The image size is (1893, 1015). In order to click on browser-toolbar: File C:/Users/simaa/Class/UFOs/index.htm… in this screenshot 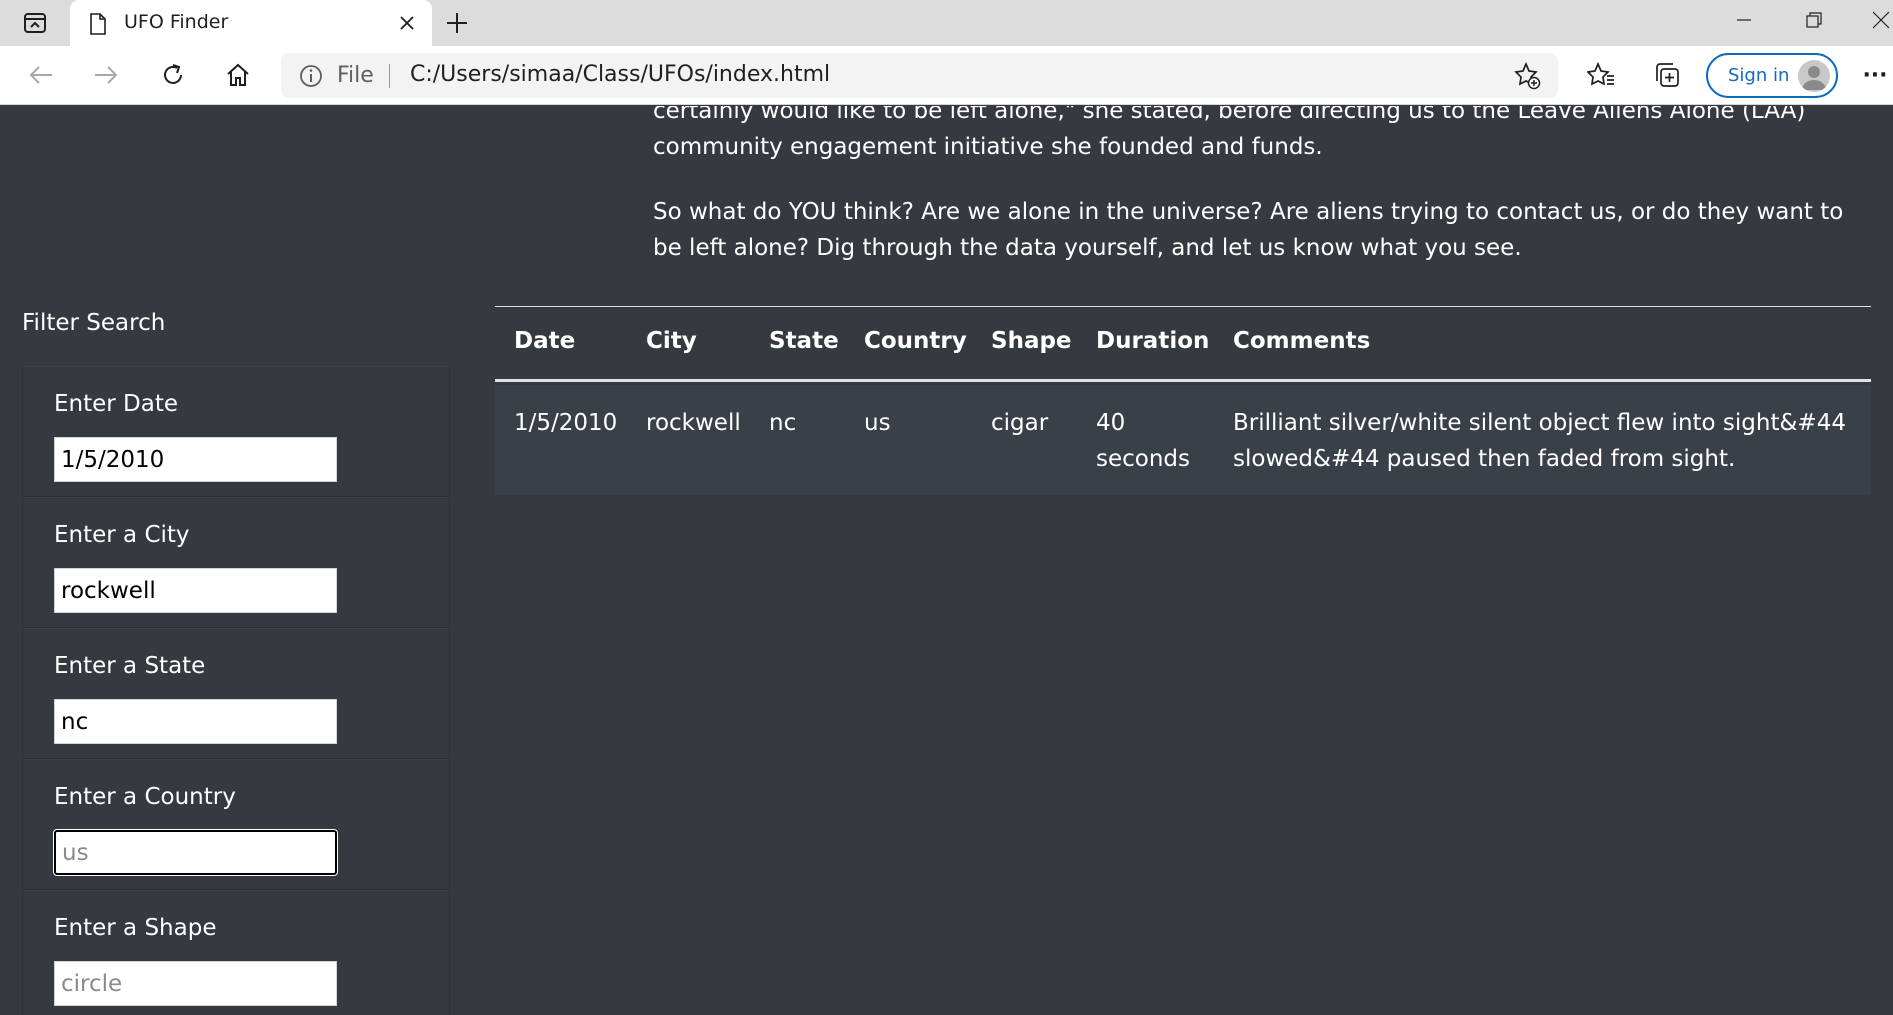, I will do `click(946, 75)`.